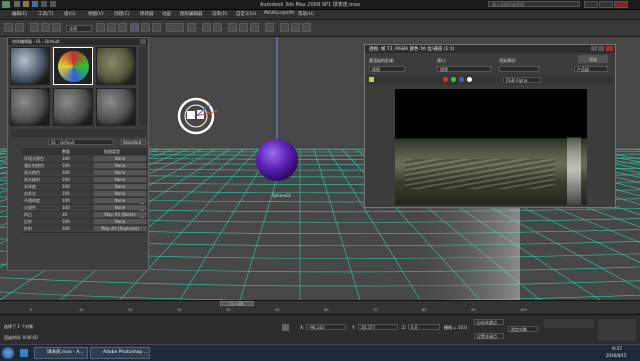 The height and width of the screenshot is (361, 640). I want to click on menu-maxscript: MAXScript(M), so click(279, 13).